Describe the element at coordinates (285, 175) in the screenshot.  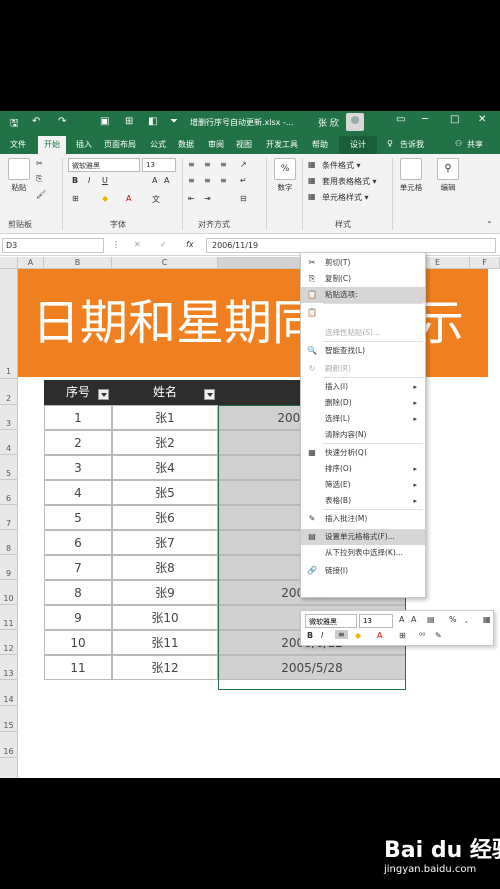
I see `number-format-button: % 数字` at that location.